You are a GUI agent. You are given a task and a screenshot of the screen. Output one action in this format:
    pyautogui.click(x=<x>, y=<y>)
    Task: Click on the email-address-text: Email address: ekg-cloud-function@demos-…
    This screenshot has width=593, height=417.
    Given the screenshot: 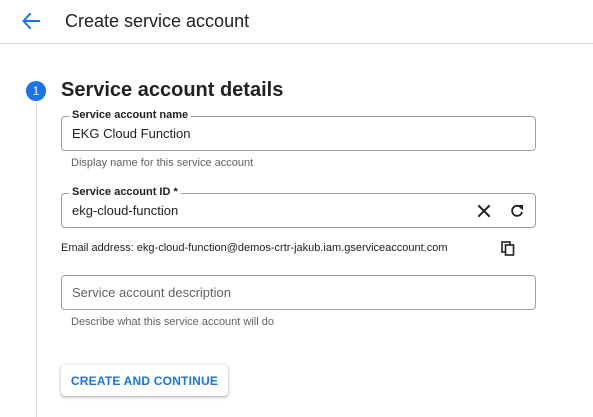 What is the action you would take?
    pyautogui.click(x=254, y=248)
    